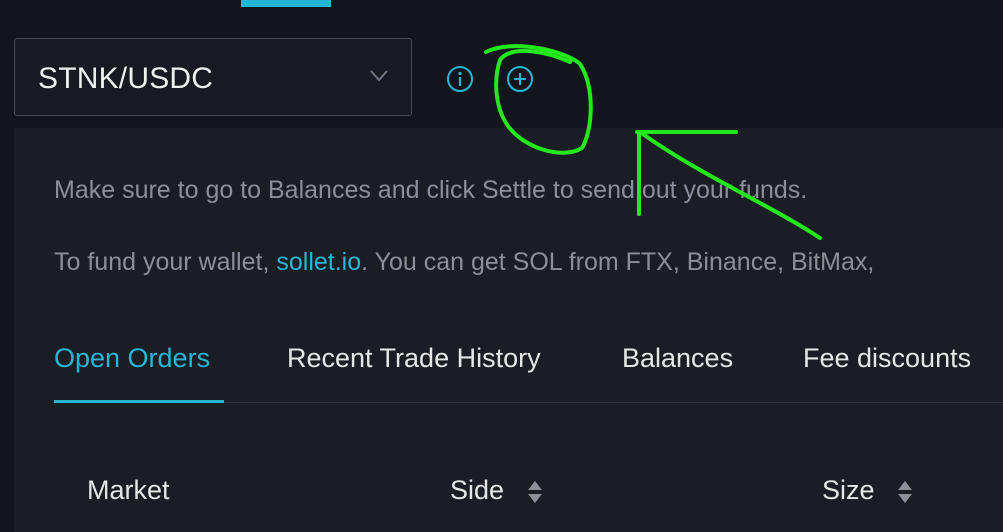 The height and width of the screenshot is (532, 1003). What do you see at coordinates (460, 79) in the screenshot?
I see `info-icon` at bounding box center [460, 79].